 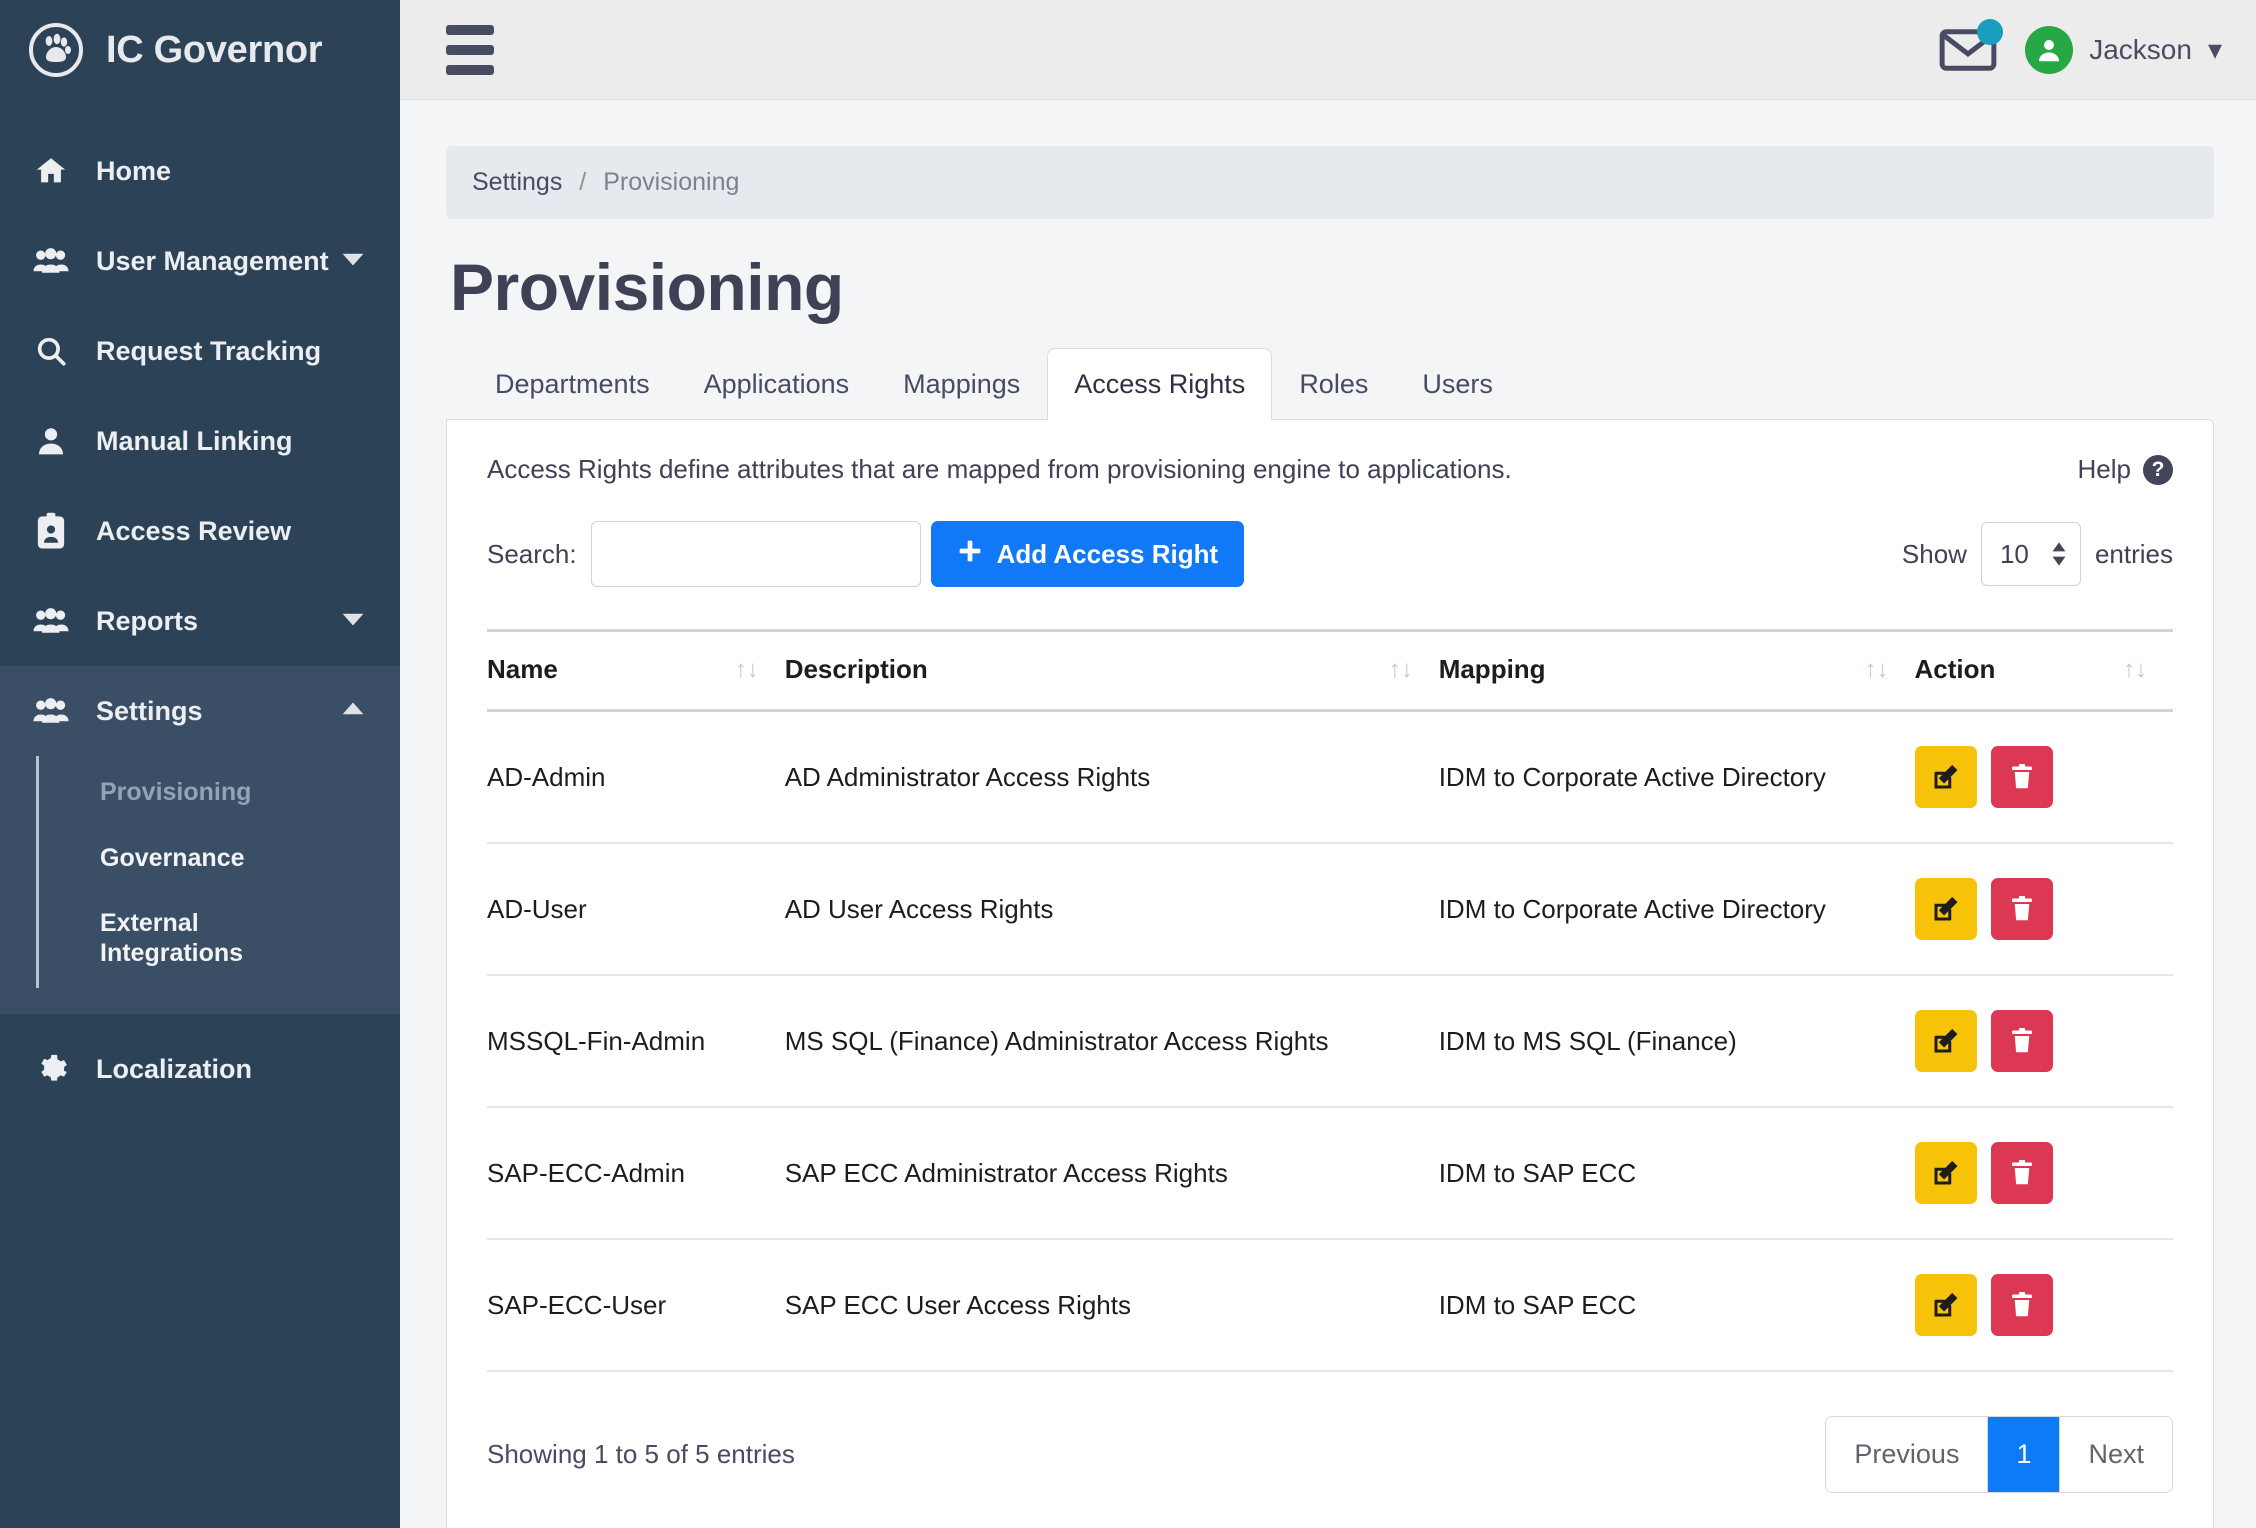 What do you see at coordinates (636, 777) in the screenshot?
I see `cell-name: AD-Admin` at bounding box center [636, 777].